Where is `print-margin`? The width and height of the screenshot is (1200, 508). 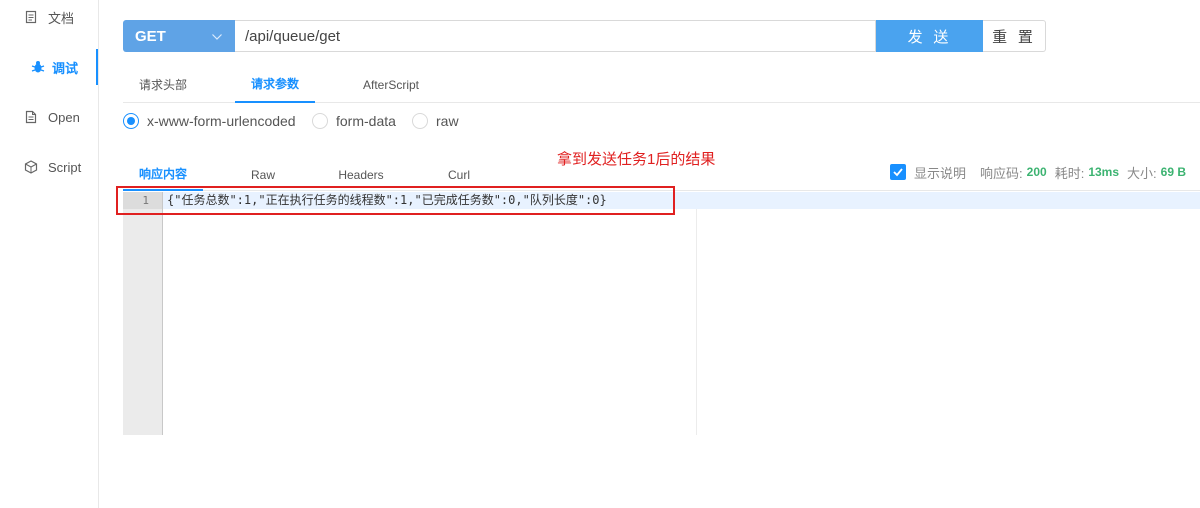 print-margin is located at coordinates (696, 322).